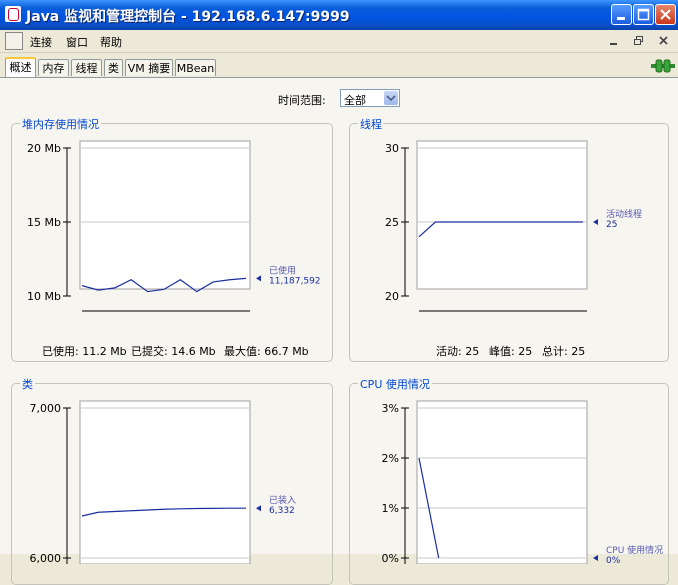 The height and width of the screenshot is (585, 678). I want to click on tab-memory: 内存, so click(53, 67).